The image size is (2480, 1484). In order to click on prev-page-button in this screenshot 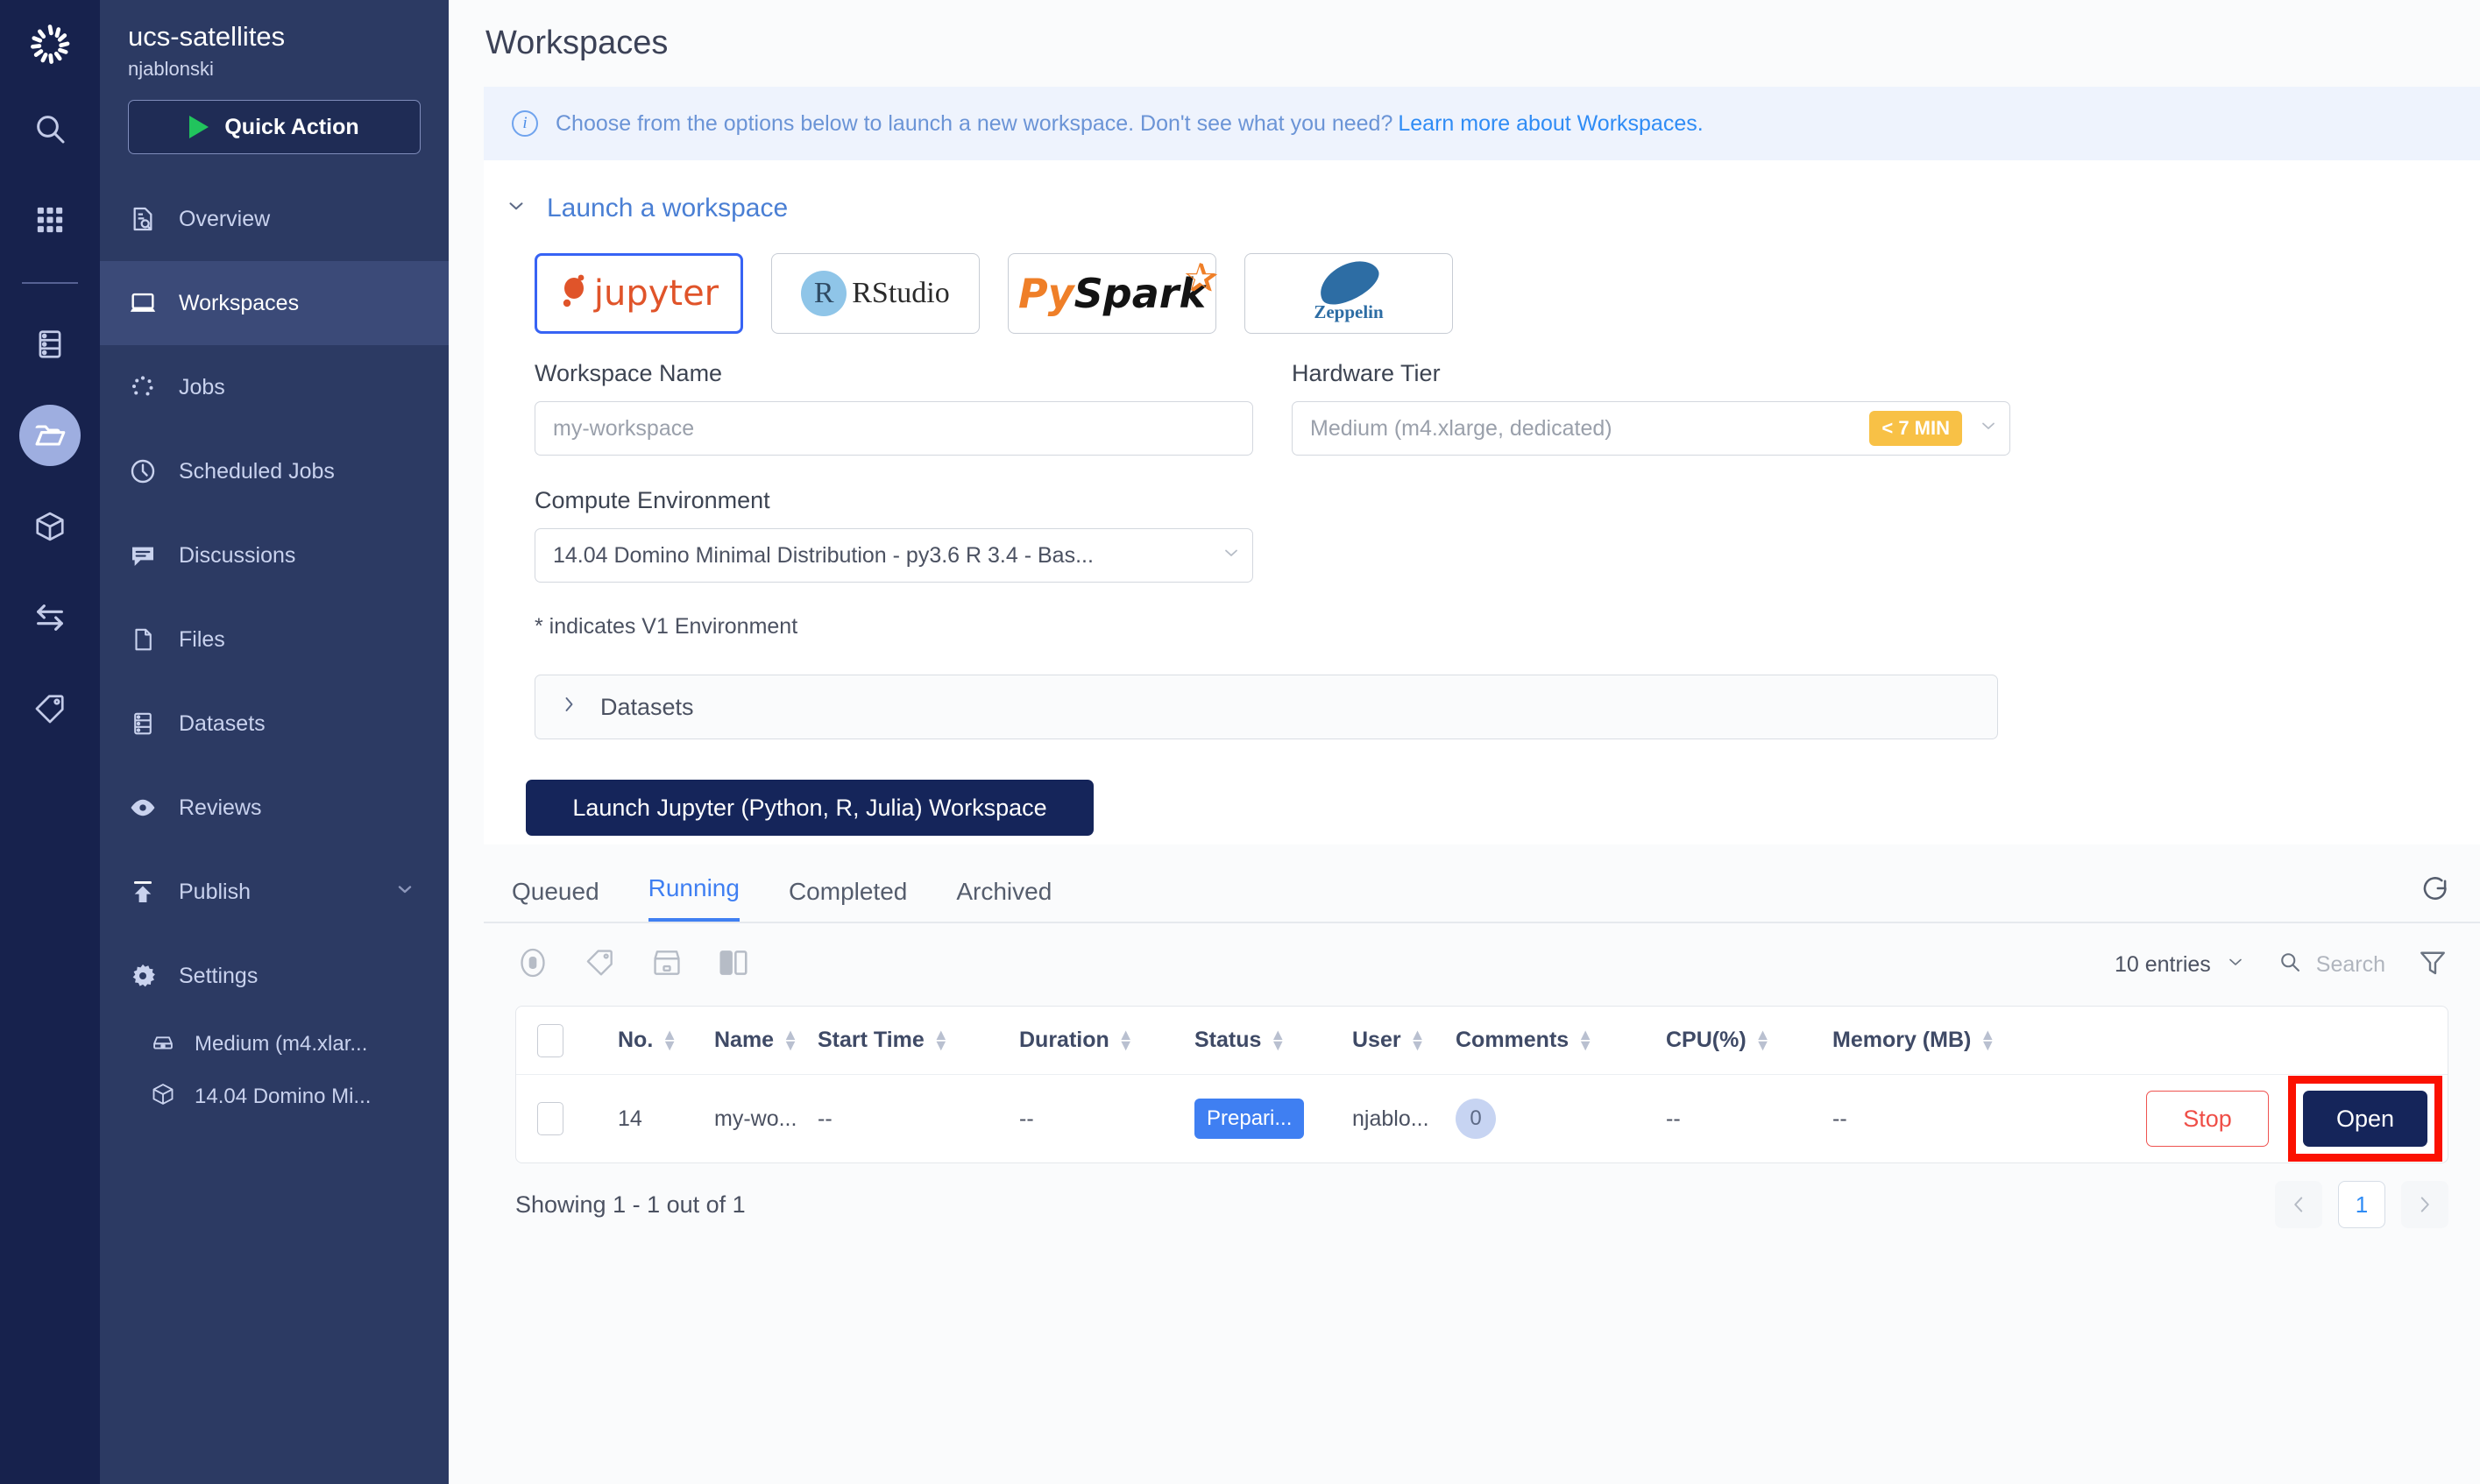, I will do `click(2298, 1204)`.